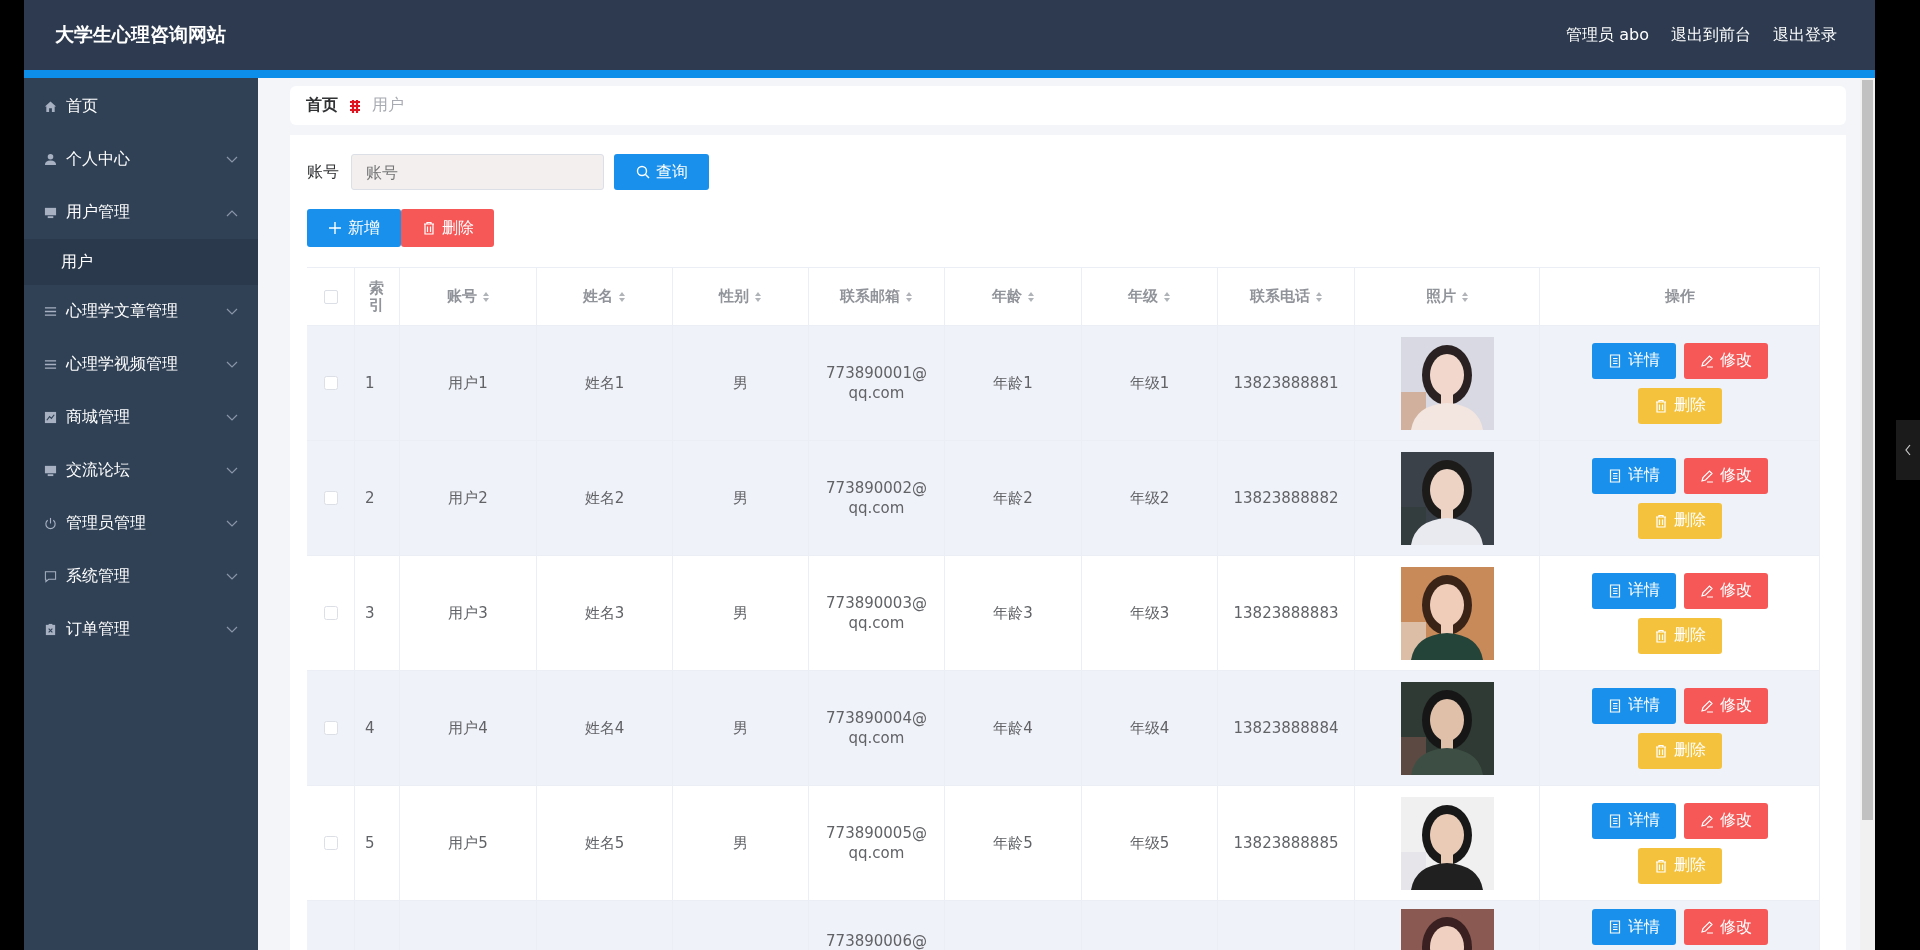 This screenshot has height=950, width=1920. Describe the element at coordinates (876, 383) in the screenshot. I see `table-cell-text: 773890001@qq.com` at that location.